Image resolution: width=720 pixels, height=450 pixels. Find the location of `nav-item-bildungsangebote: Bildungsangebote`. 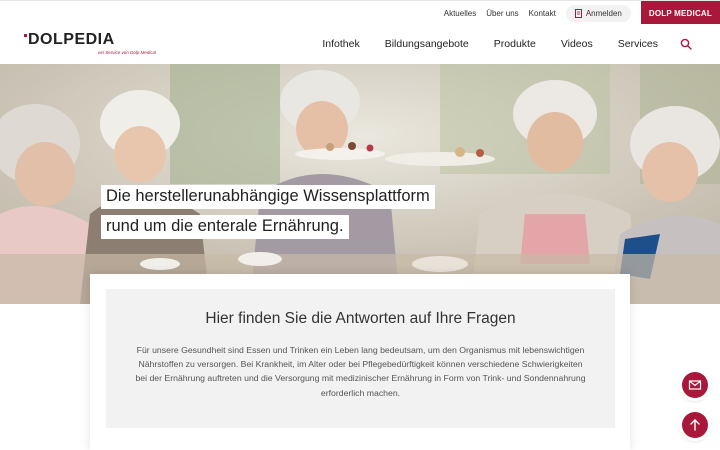

nav-item-bildungsangebote: Bildungsangebote is located at coordinates (427, 44).